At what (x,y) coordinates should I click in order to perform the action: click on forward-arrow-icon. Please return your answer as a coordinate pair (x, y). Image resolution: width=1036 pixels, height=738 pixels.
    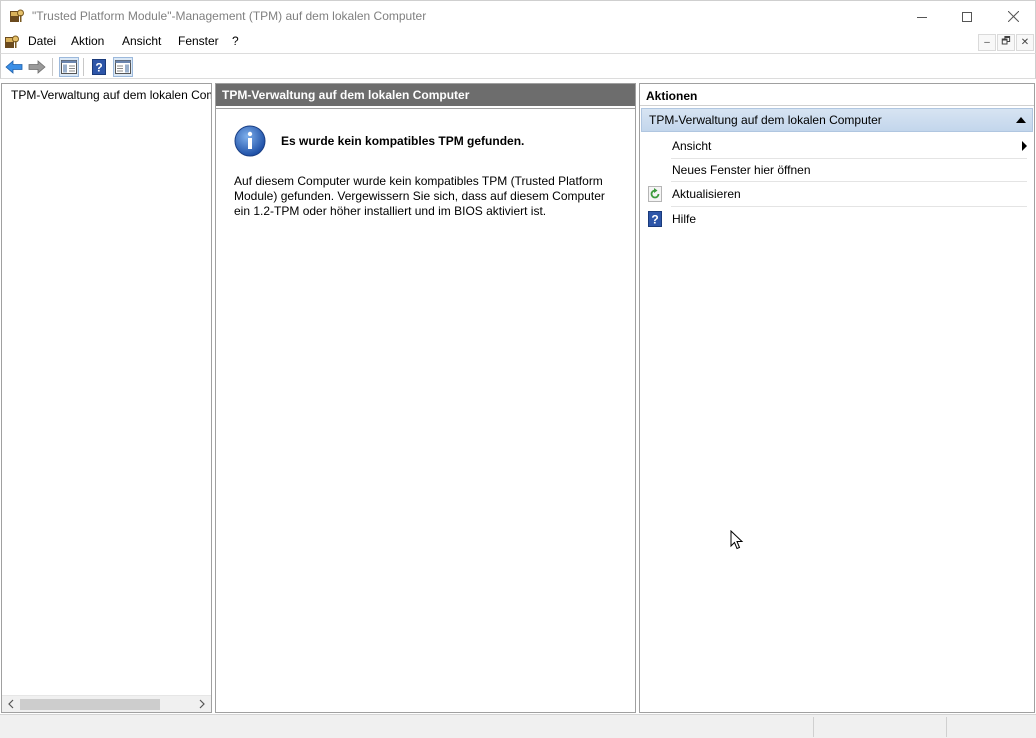
    Looking at the image, I should click on (37, 67).